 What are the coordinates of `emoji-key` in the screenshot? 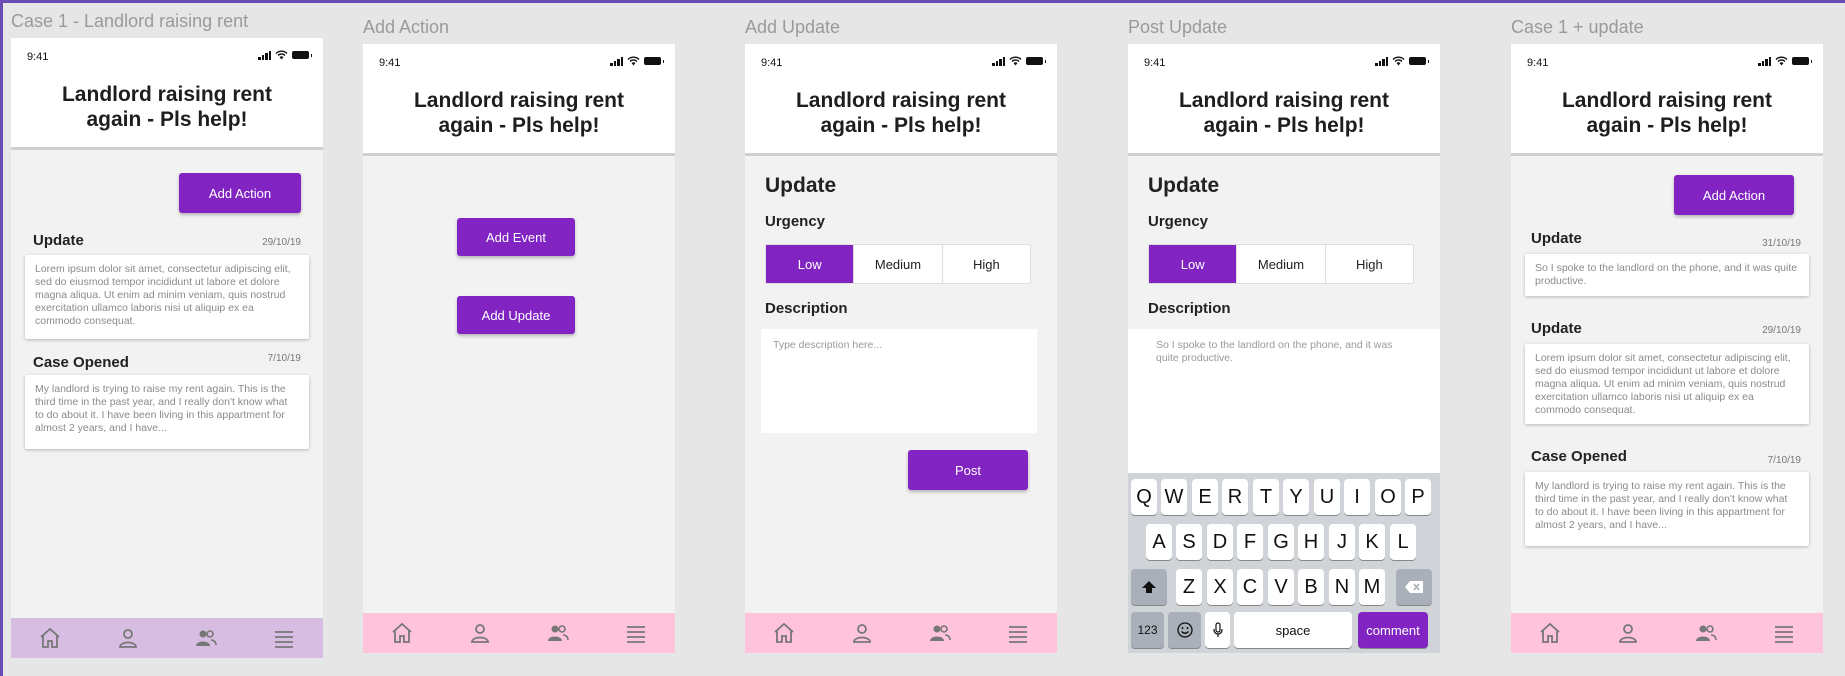 It's located at (1184, 630).